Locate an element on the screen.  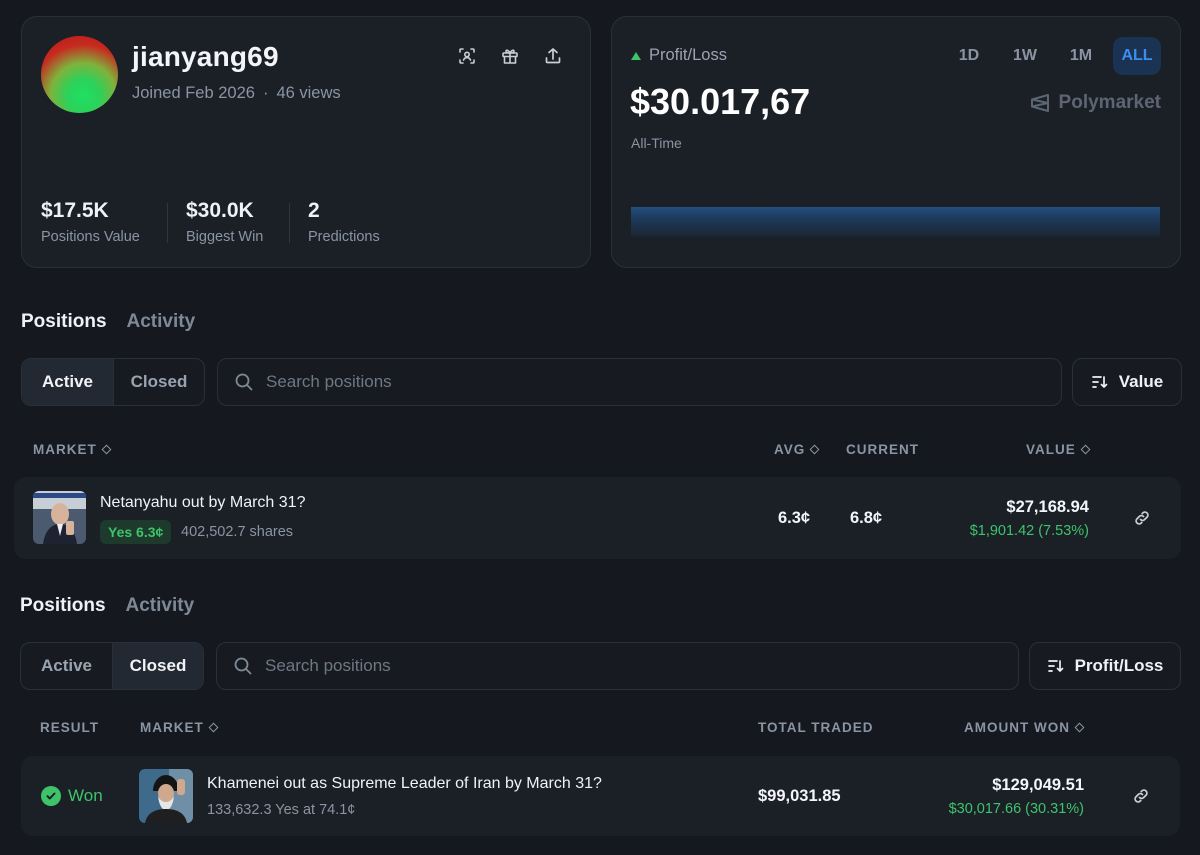
view-count: 46 views is located at coordinates (308, 93).